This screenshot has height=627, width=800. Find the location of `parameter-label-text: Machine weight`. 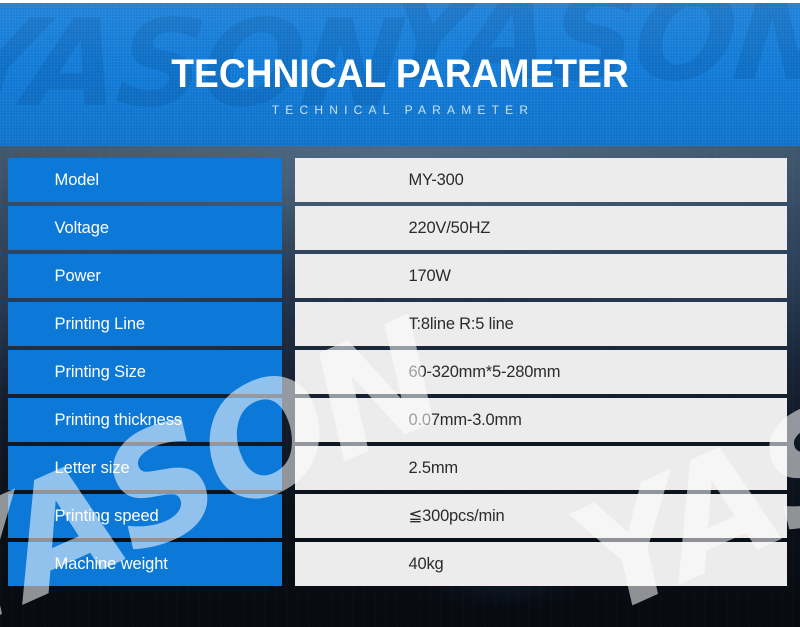

parameter-label-text: Machine weight is located at coordinates (111, 563).